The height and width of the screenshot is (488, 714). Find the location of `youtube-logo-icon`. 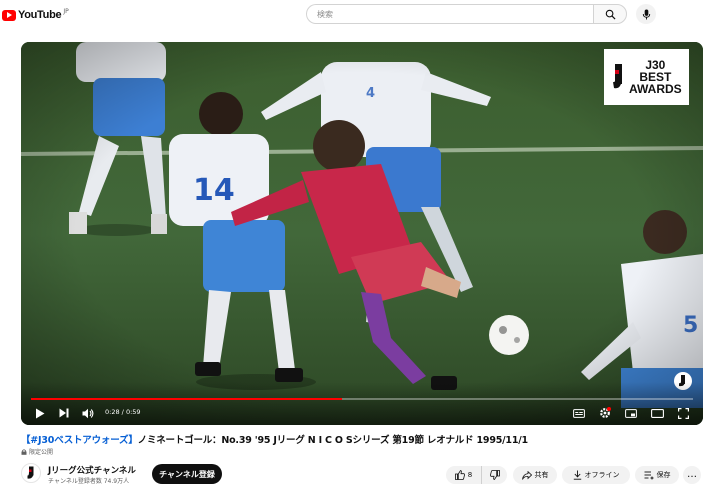

youtube-logo-icon is located at coordinates (9, 15).